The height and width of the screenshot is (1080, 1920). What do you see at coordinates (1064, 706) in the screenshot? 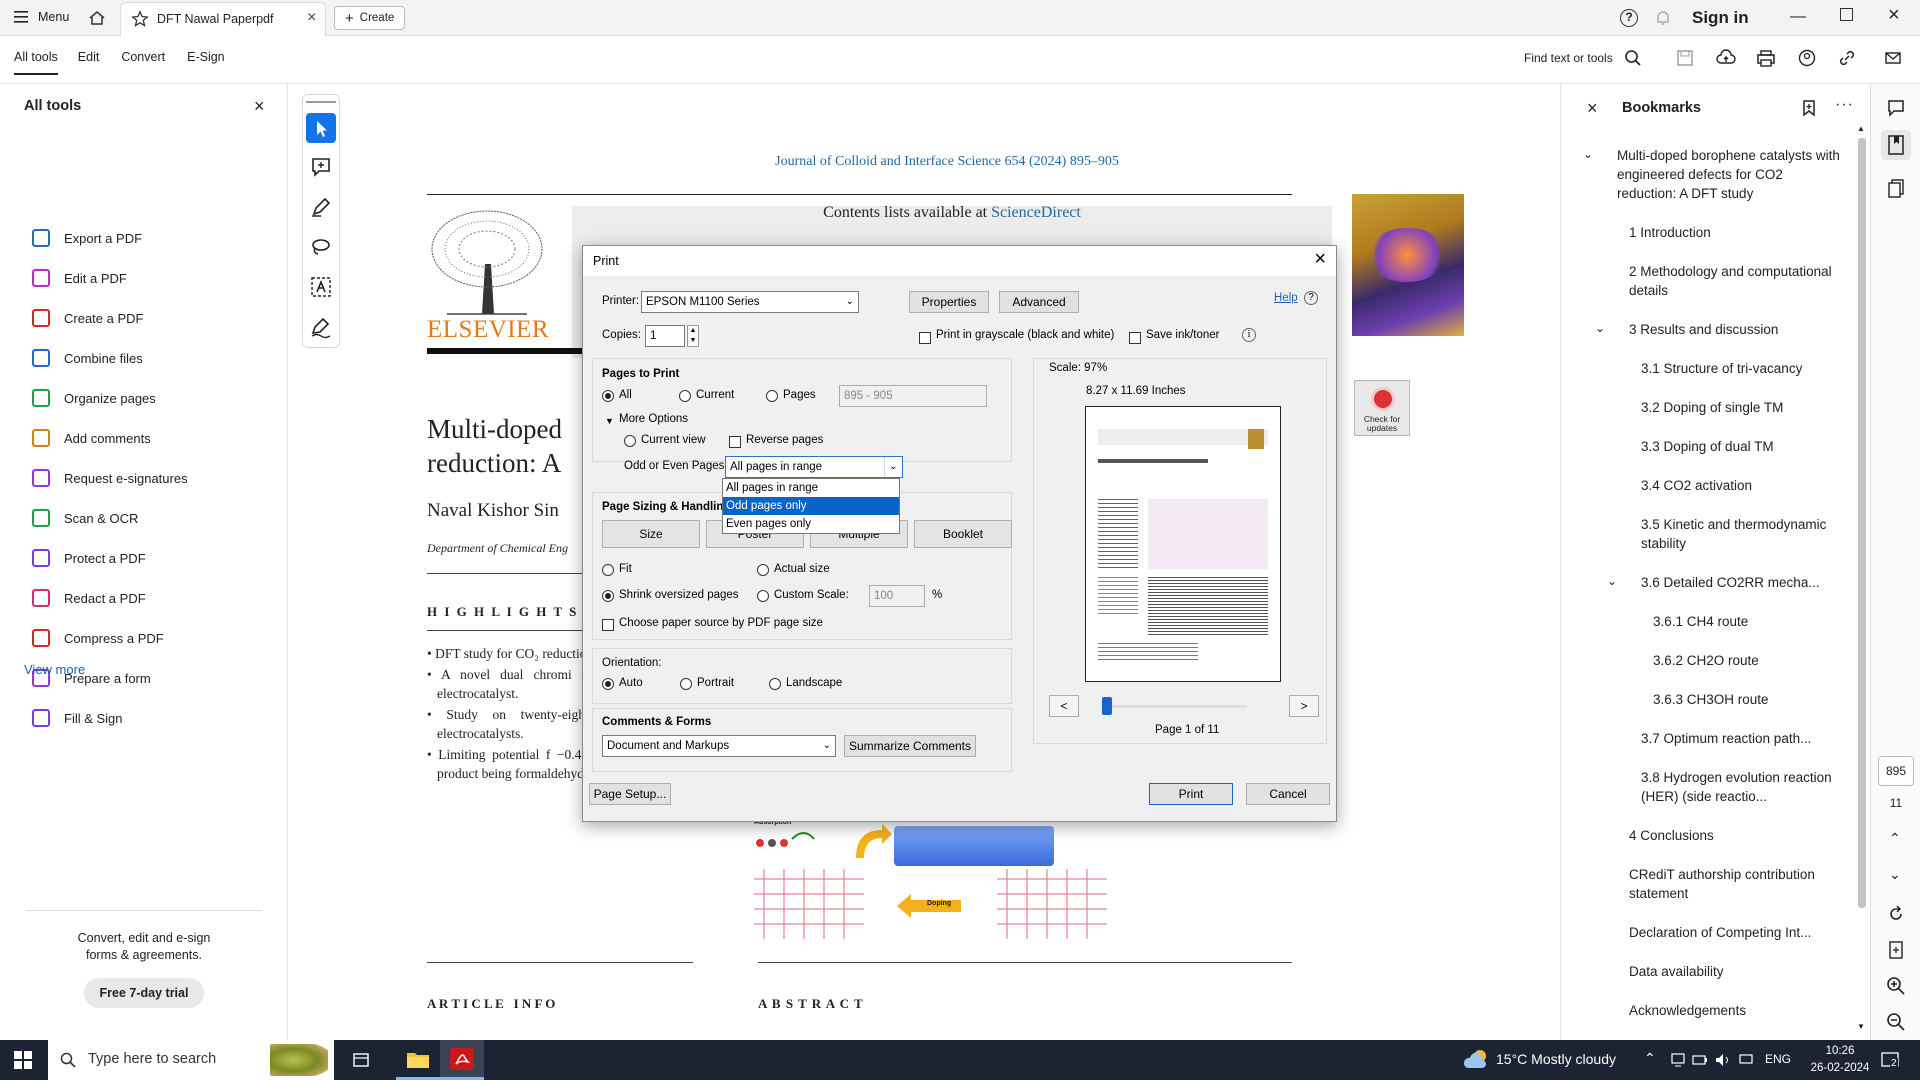
I see `preview-prev-button: <` at bounding box center [1064, 706].